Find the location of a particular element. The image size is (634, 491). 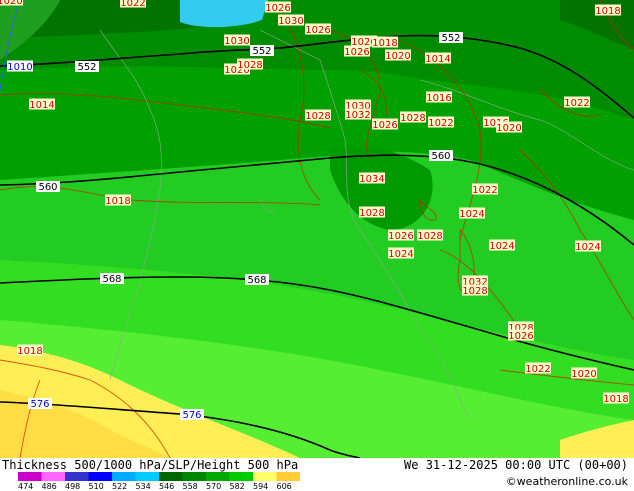

height-label-576-west: 576 is located at coordinates (40, 404).